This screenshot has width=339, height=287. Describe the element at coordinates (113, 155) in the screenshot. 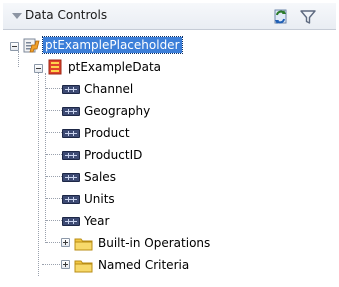

I see `attribute-label: ProductID` at that location.